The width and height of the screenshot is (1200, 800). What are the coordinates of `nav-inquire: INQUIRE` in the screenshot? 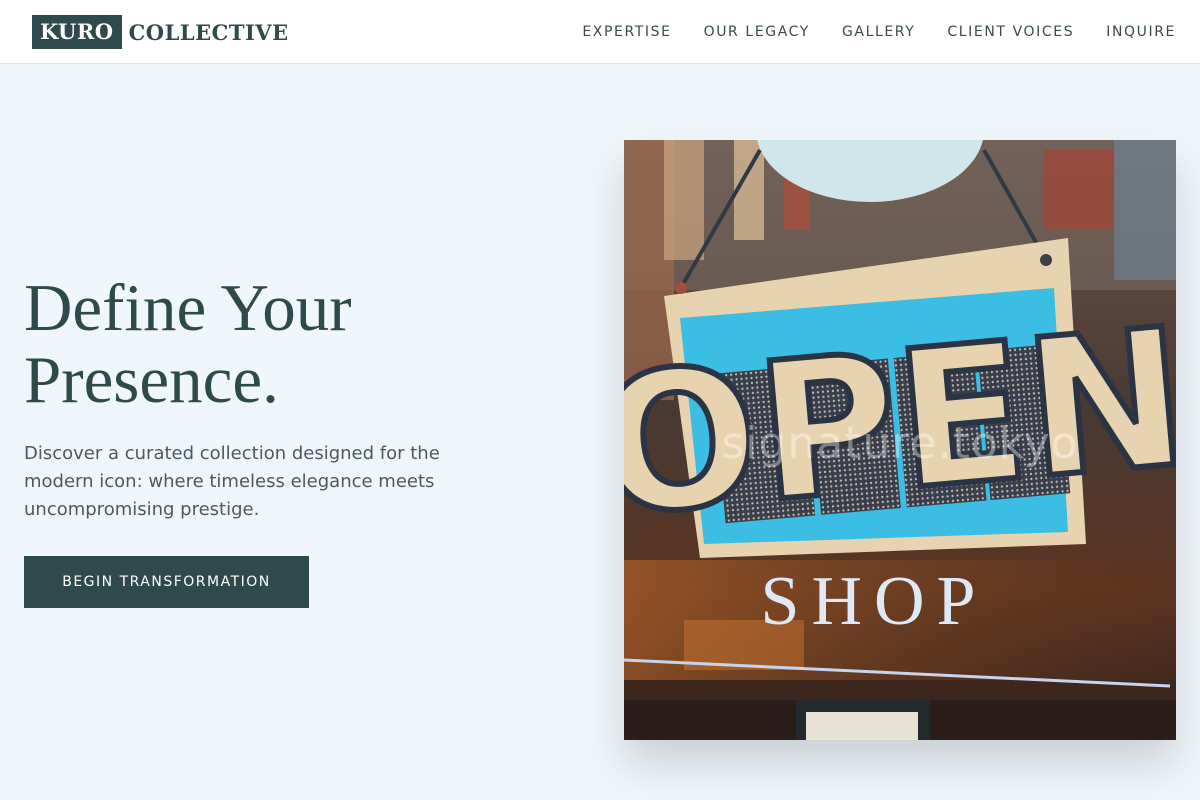 It's located at (1141, 32).